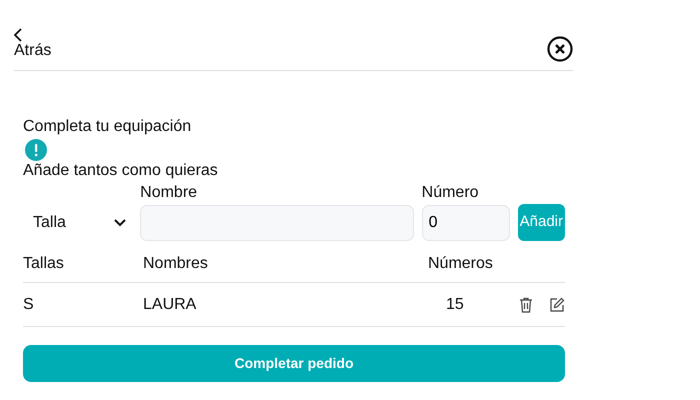 The width and height of the screenshot is (700, 400). What do you see at coordinates (77, 223) in the screenshot?
I see `size-select: Talla` at bounding box center [77, 223].